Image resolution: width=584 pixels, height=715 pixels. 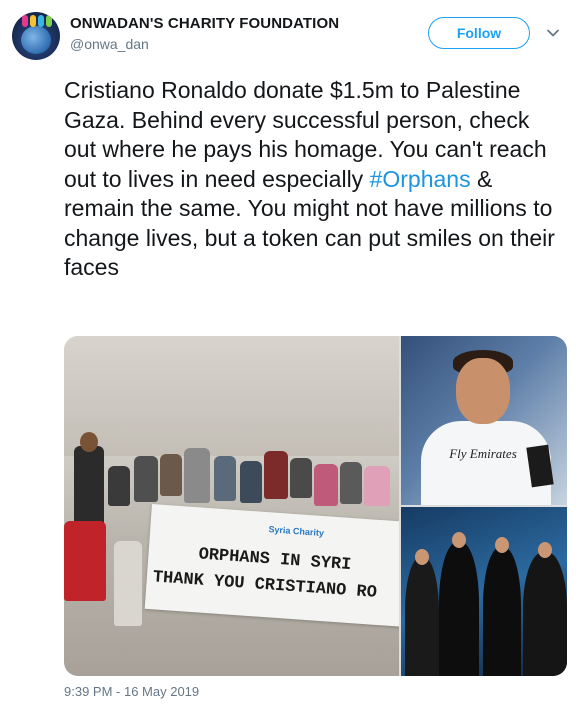 I want to click on jersey-sponsor: Fly Emirates, so click(x=483, y=453).